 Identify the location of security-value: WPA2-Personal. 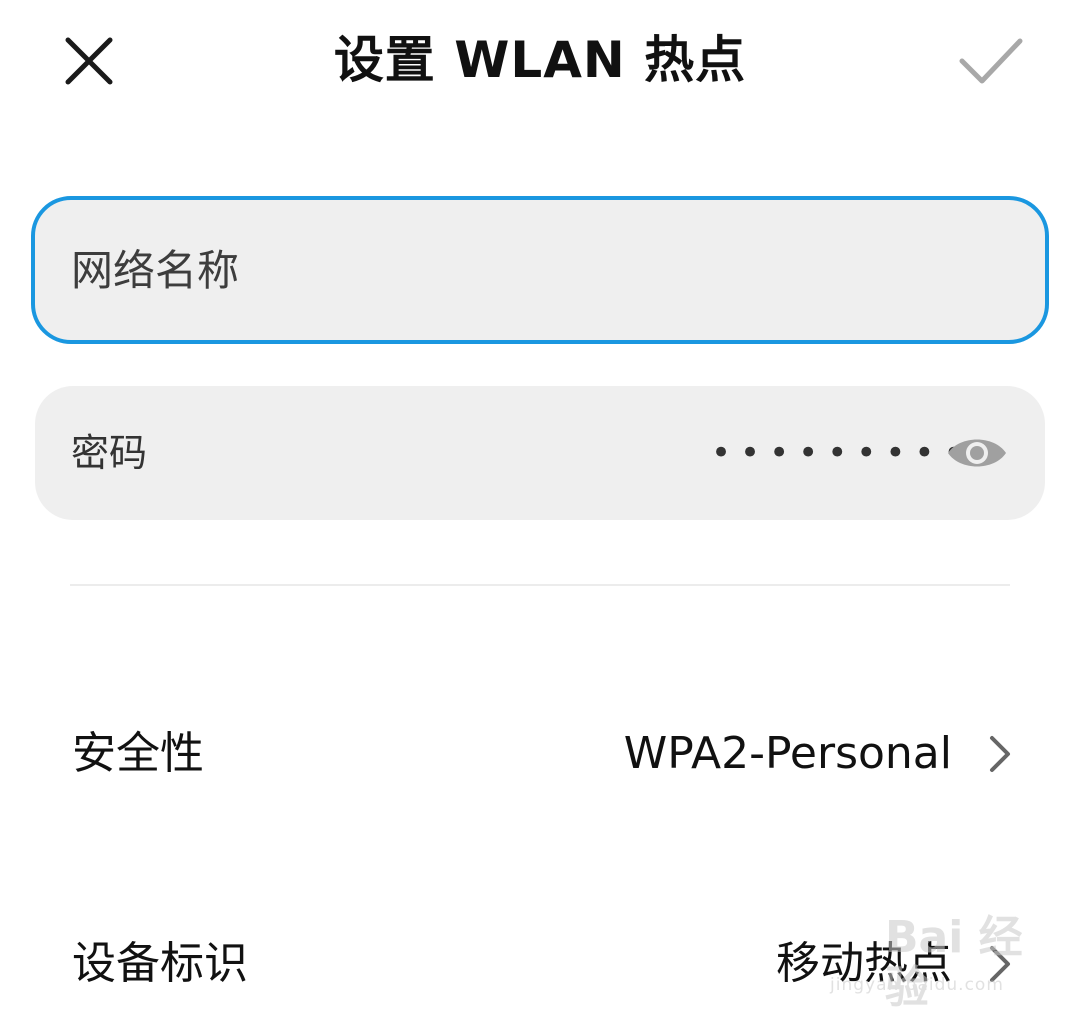
(787, 753).